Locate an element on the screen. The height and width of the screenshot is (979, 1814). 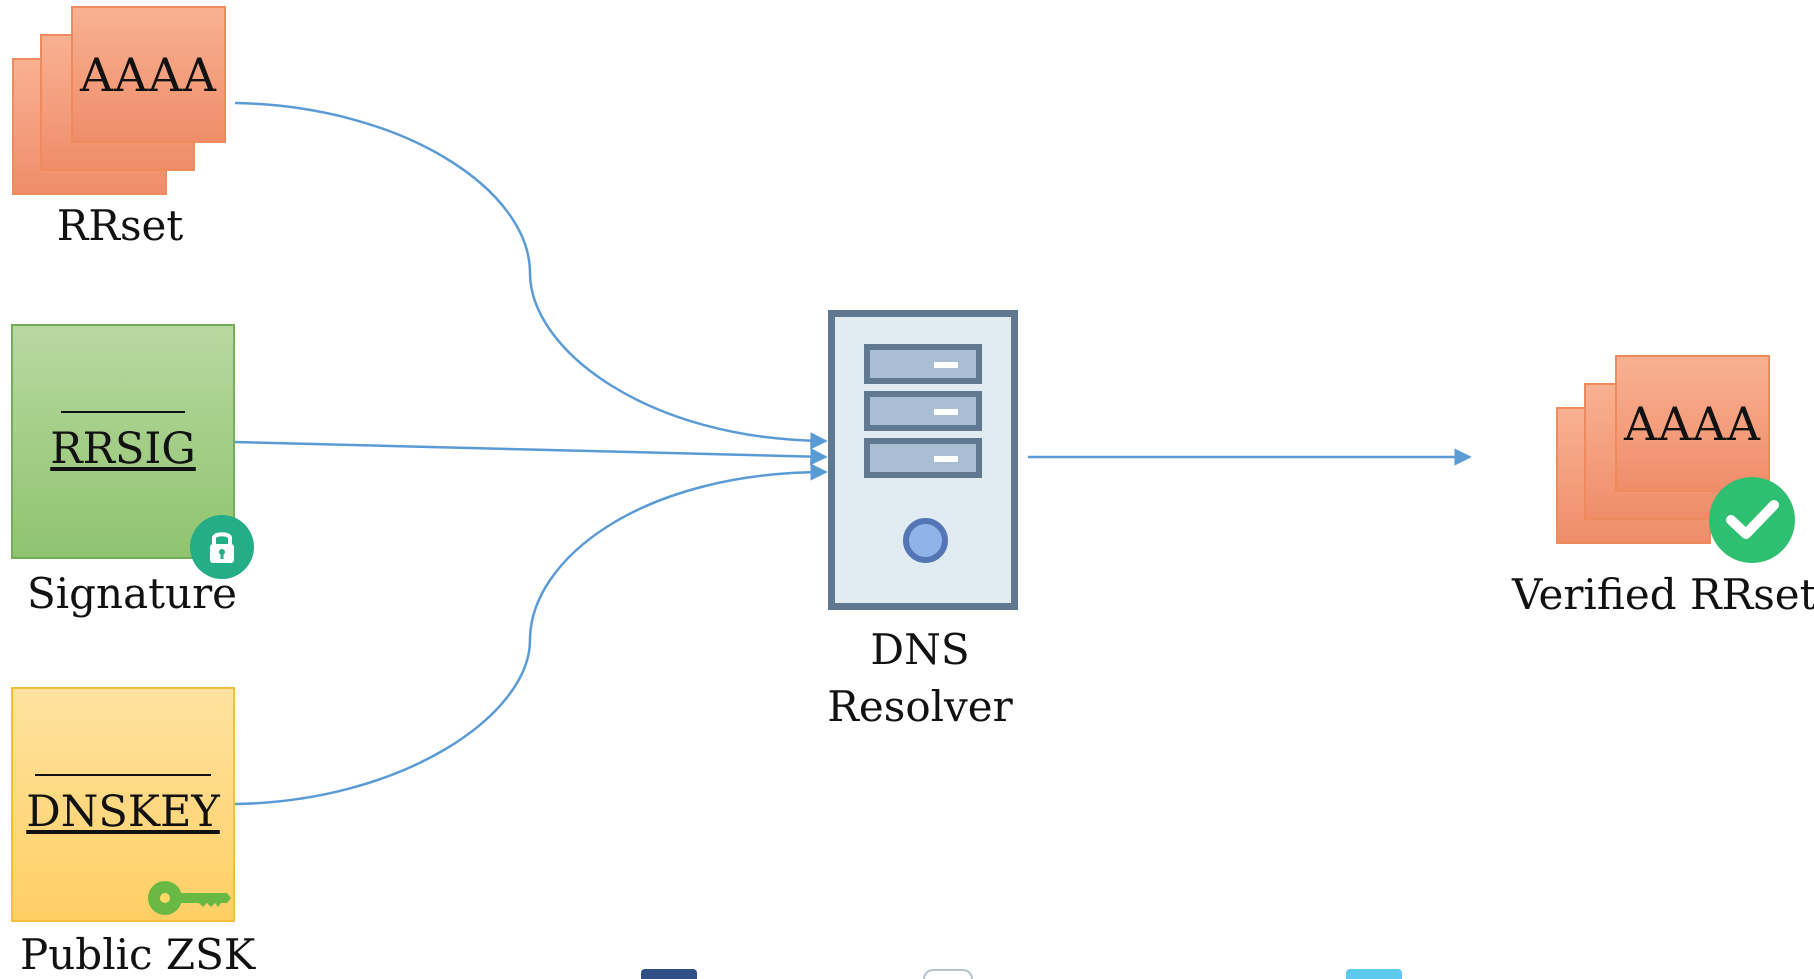
verified-rrset-label: Verified RRset is located at coordinates (1663, 594).